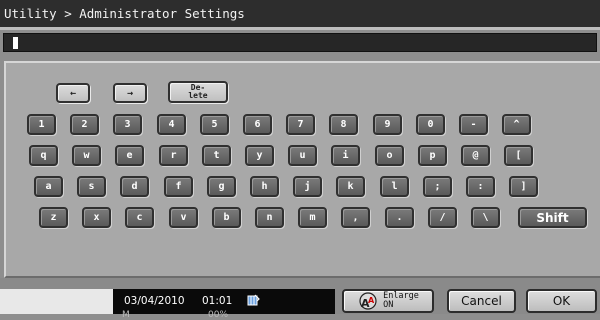 Image resolution: width=600 pixels, height=320 pixels. Describe the element at coordinates (561, 301) in the screenshot. I see `ok-button: OK` at that location.